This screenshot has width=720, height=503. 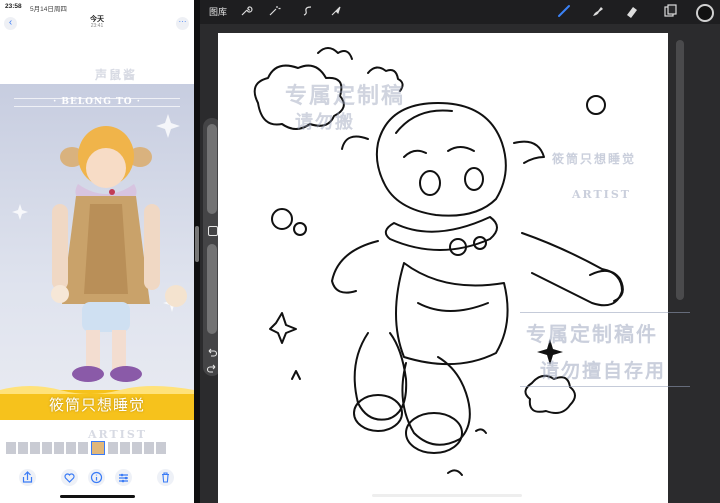 I want to click on layers-icon, so click(x=670, y=11).